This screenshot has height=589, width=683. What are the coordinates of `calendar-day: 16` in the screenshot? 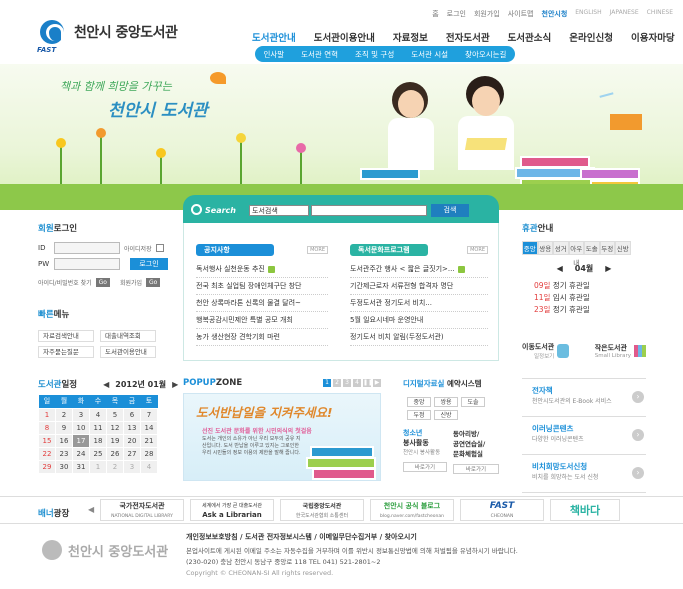 It's located at (64, 440).